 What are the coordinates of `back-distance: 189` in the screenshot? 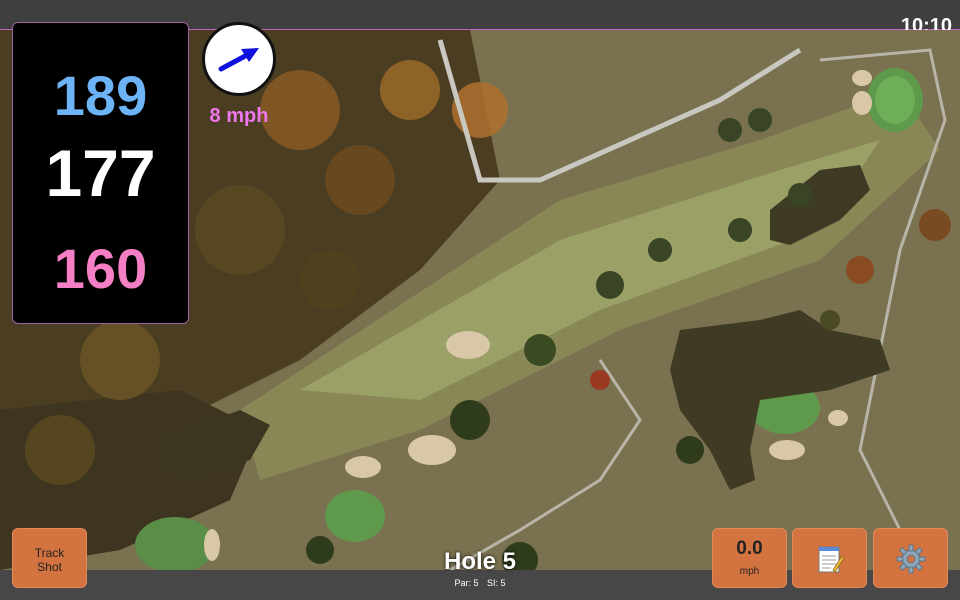 It's located at (100, 95).